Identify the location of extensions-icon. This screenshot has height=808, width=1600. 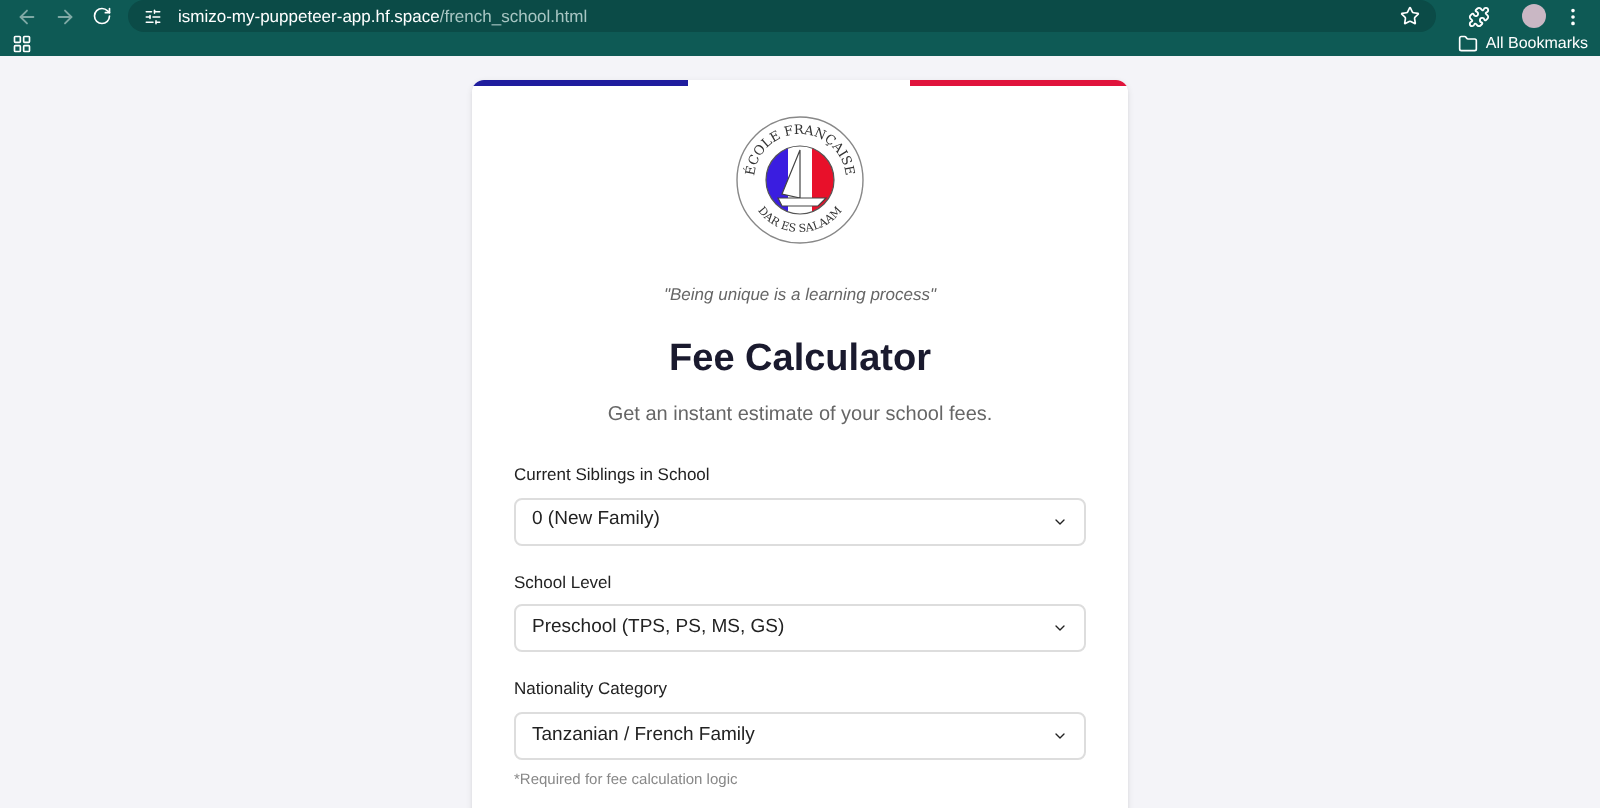
(1479, 16).